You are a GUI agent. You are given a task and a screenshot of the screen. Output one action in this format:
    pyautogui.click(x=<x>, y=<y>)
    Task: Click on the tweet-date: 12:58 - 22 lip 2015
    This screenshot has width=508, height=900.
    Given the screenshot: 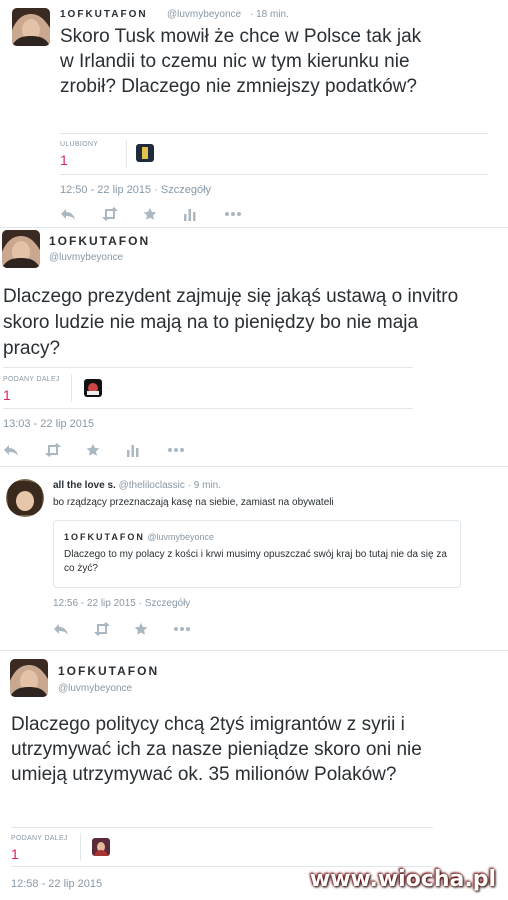 What is the action you would take?
    pyautogui.click(x=56, y=884)
    